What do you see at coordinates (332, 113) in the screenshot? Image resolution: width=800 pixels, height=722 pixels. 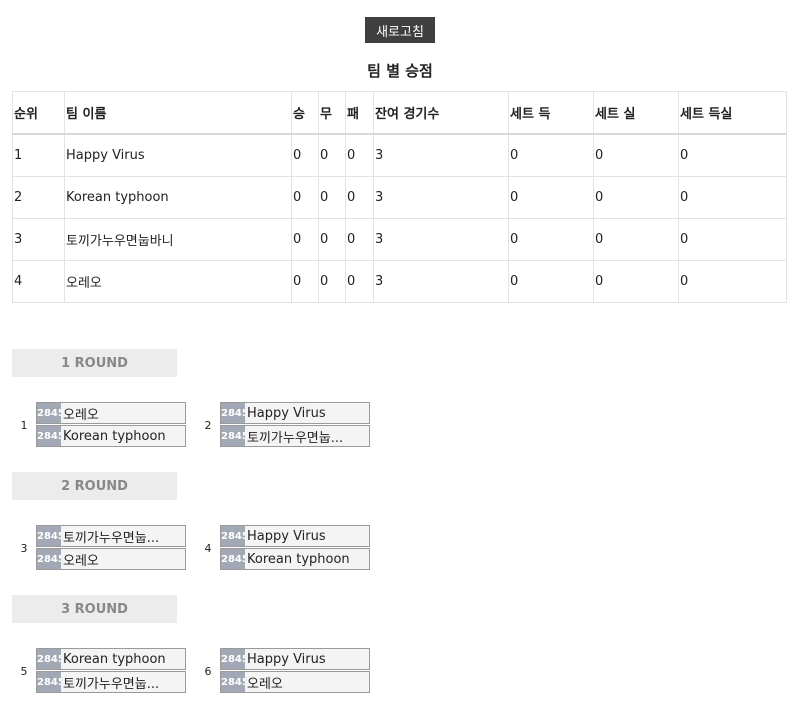 I see `col-header-draws: 무` at bounding box center [332, 113].